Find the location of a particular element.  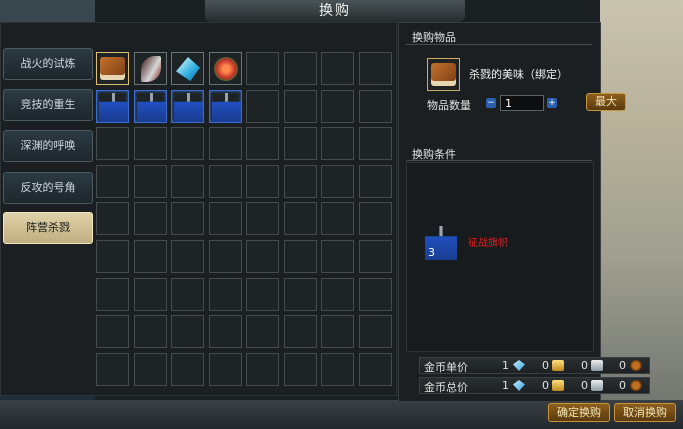

coin-value: 0 is located at coordinates (622, 385).